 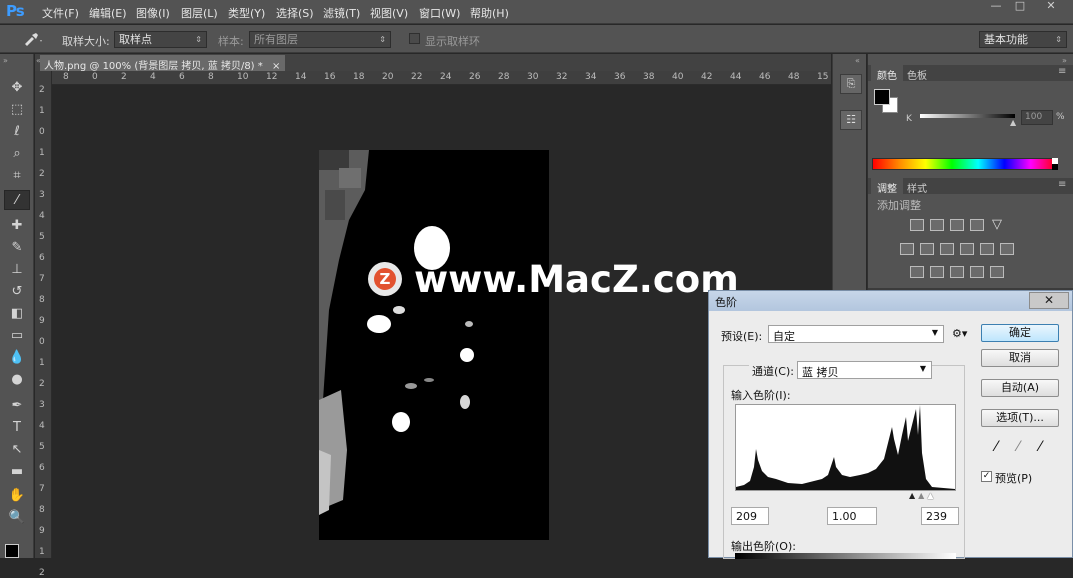 What do you see at coordinates (17, 176) in the screenshot?
I see `crop-tool-icon: ⌗` at bounding box center [17, 176].